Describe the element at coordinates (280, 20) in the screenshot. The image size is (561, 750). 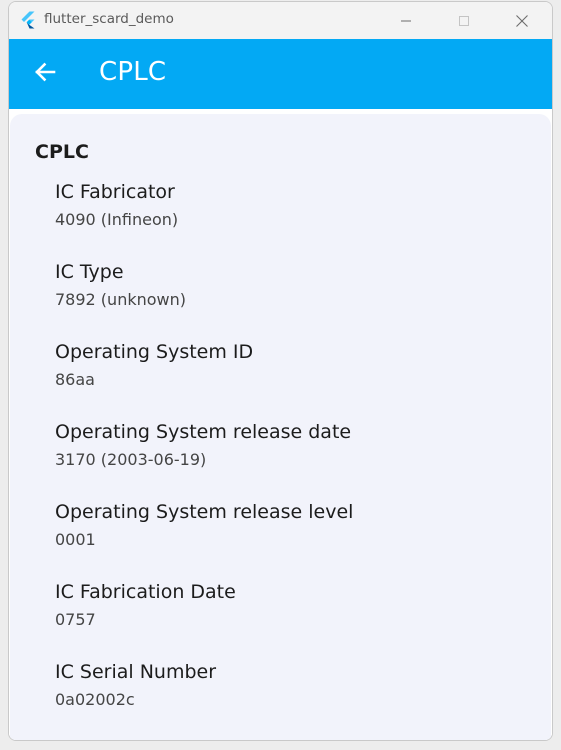
I see `title-bar: flutter_scard_demo` at that location.